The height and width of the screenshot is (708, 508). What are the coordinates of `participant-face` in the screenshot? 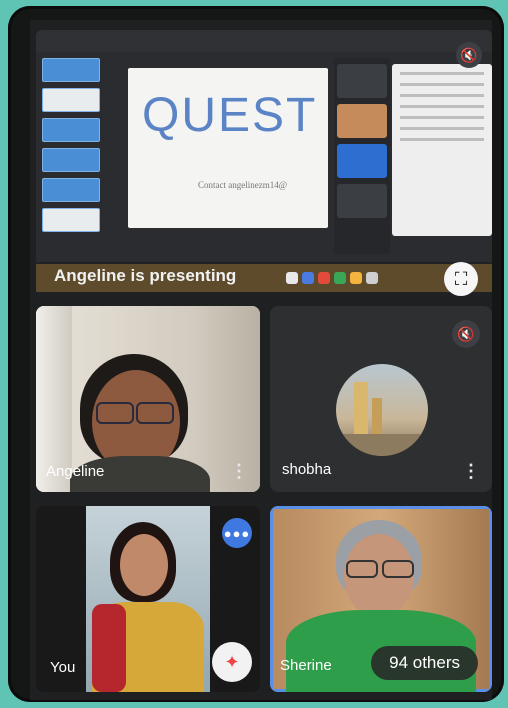 It's located at (144, 565).